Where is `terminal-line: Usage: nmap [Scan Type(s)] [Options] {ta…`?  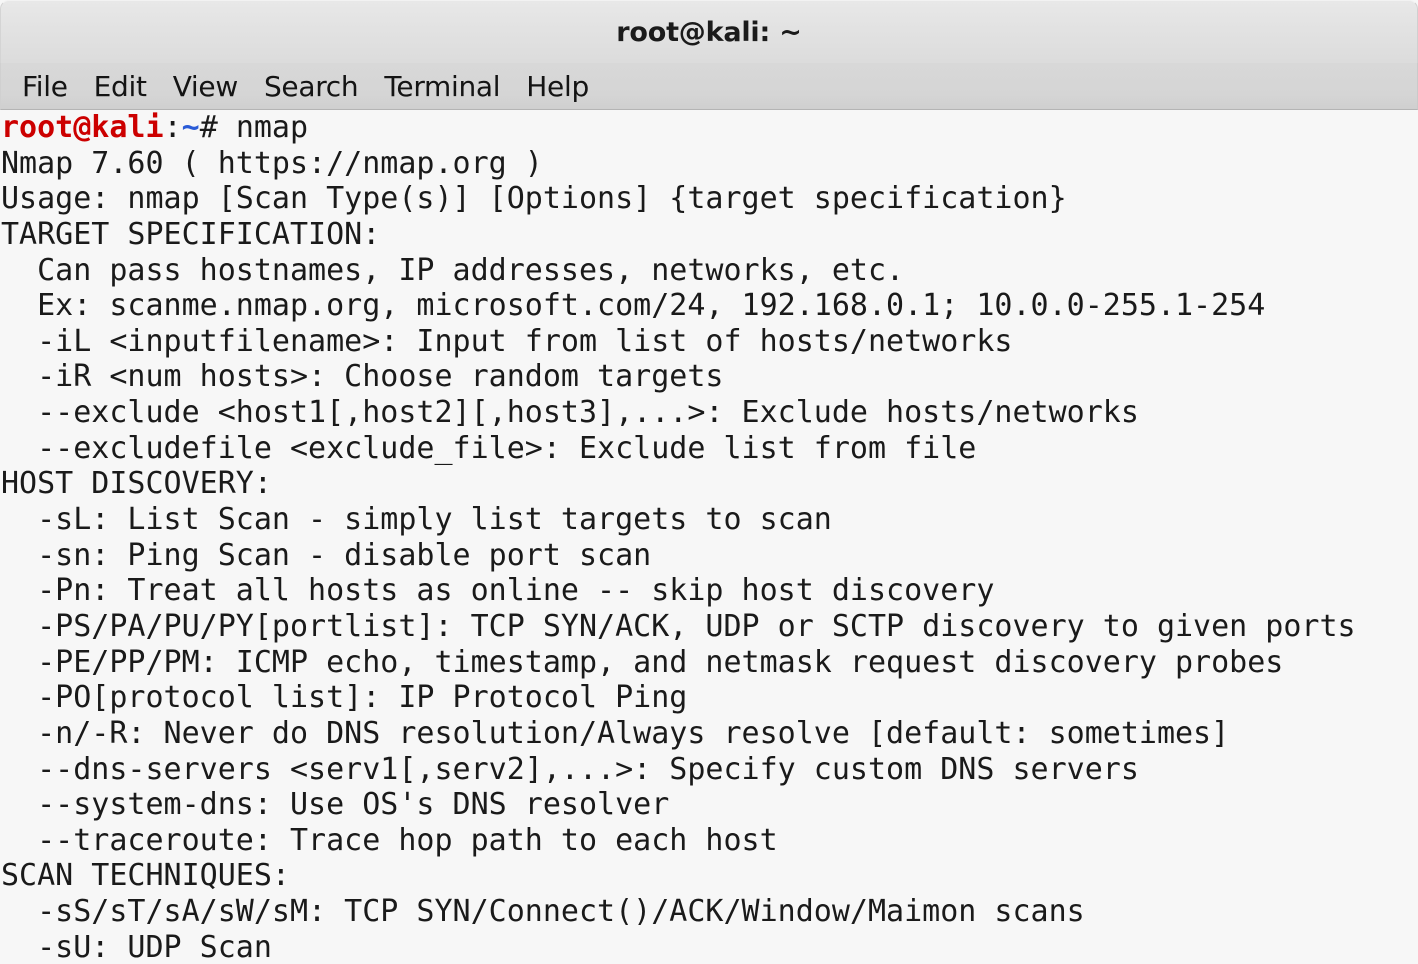
terminal-line: Usage: nmap [Scan Type(s)] [Options] {ta… is located at coordinates (534, 199).